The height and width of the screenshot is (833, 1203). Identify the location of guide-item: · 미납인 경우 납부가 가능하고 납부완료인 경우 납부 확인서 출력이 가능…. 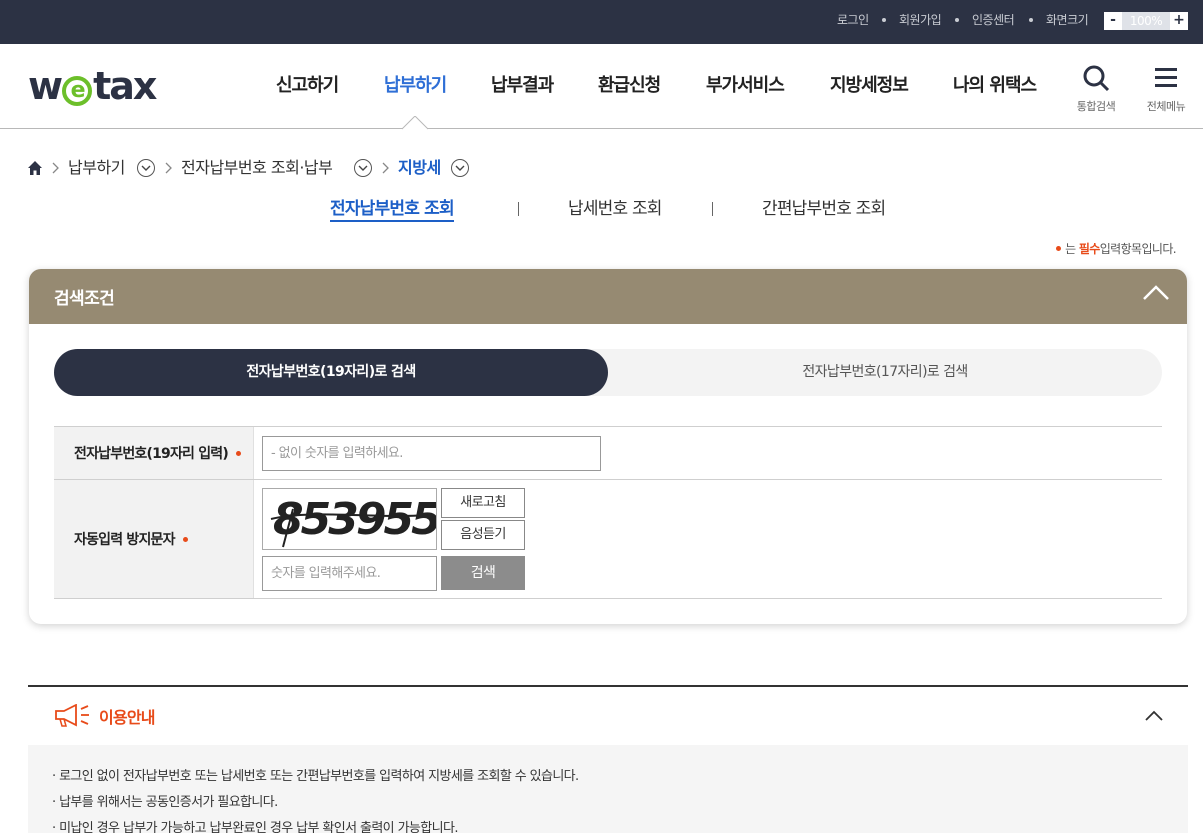
(255, 827).